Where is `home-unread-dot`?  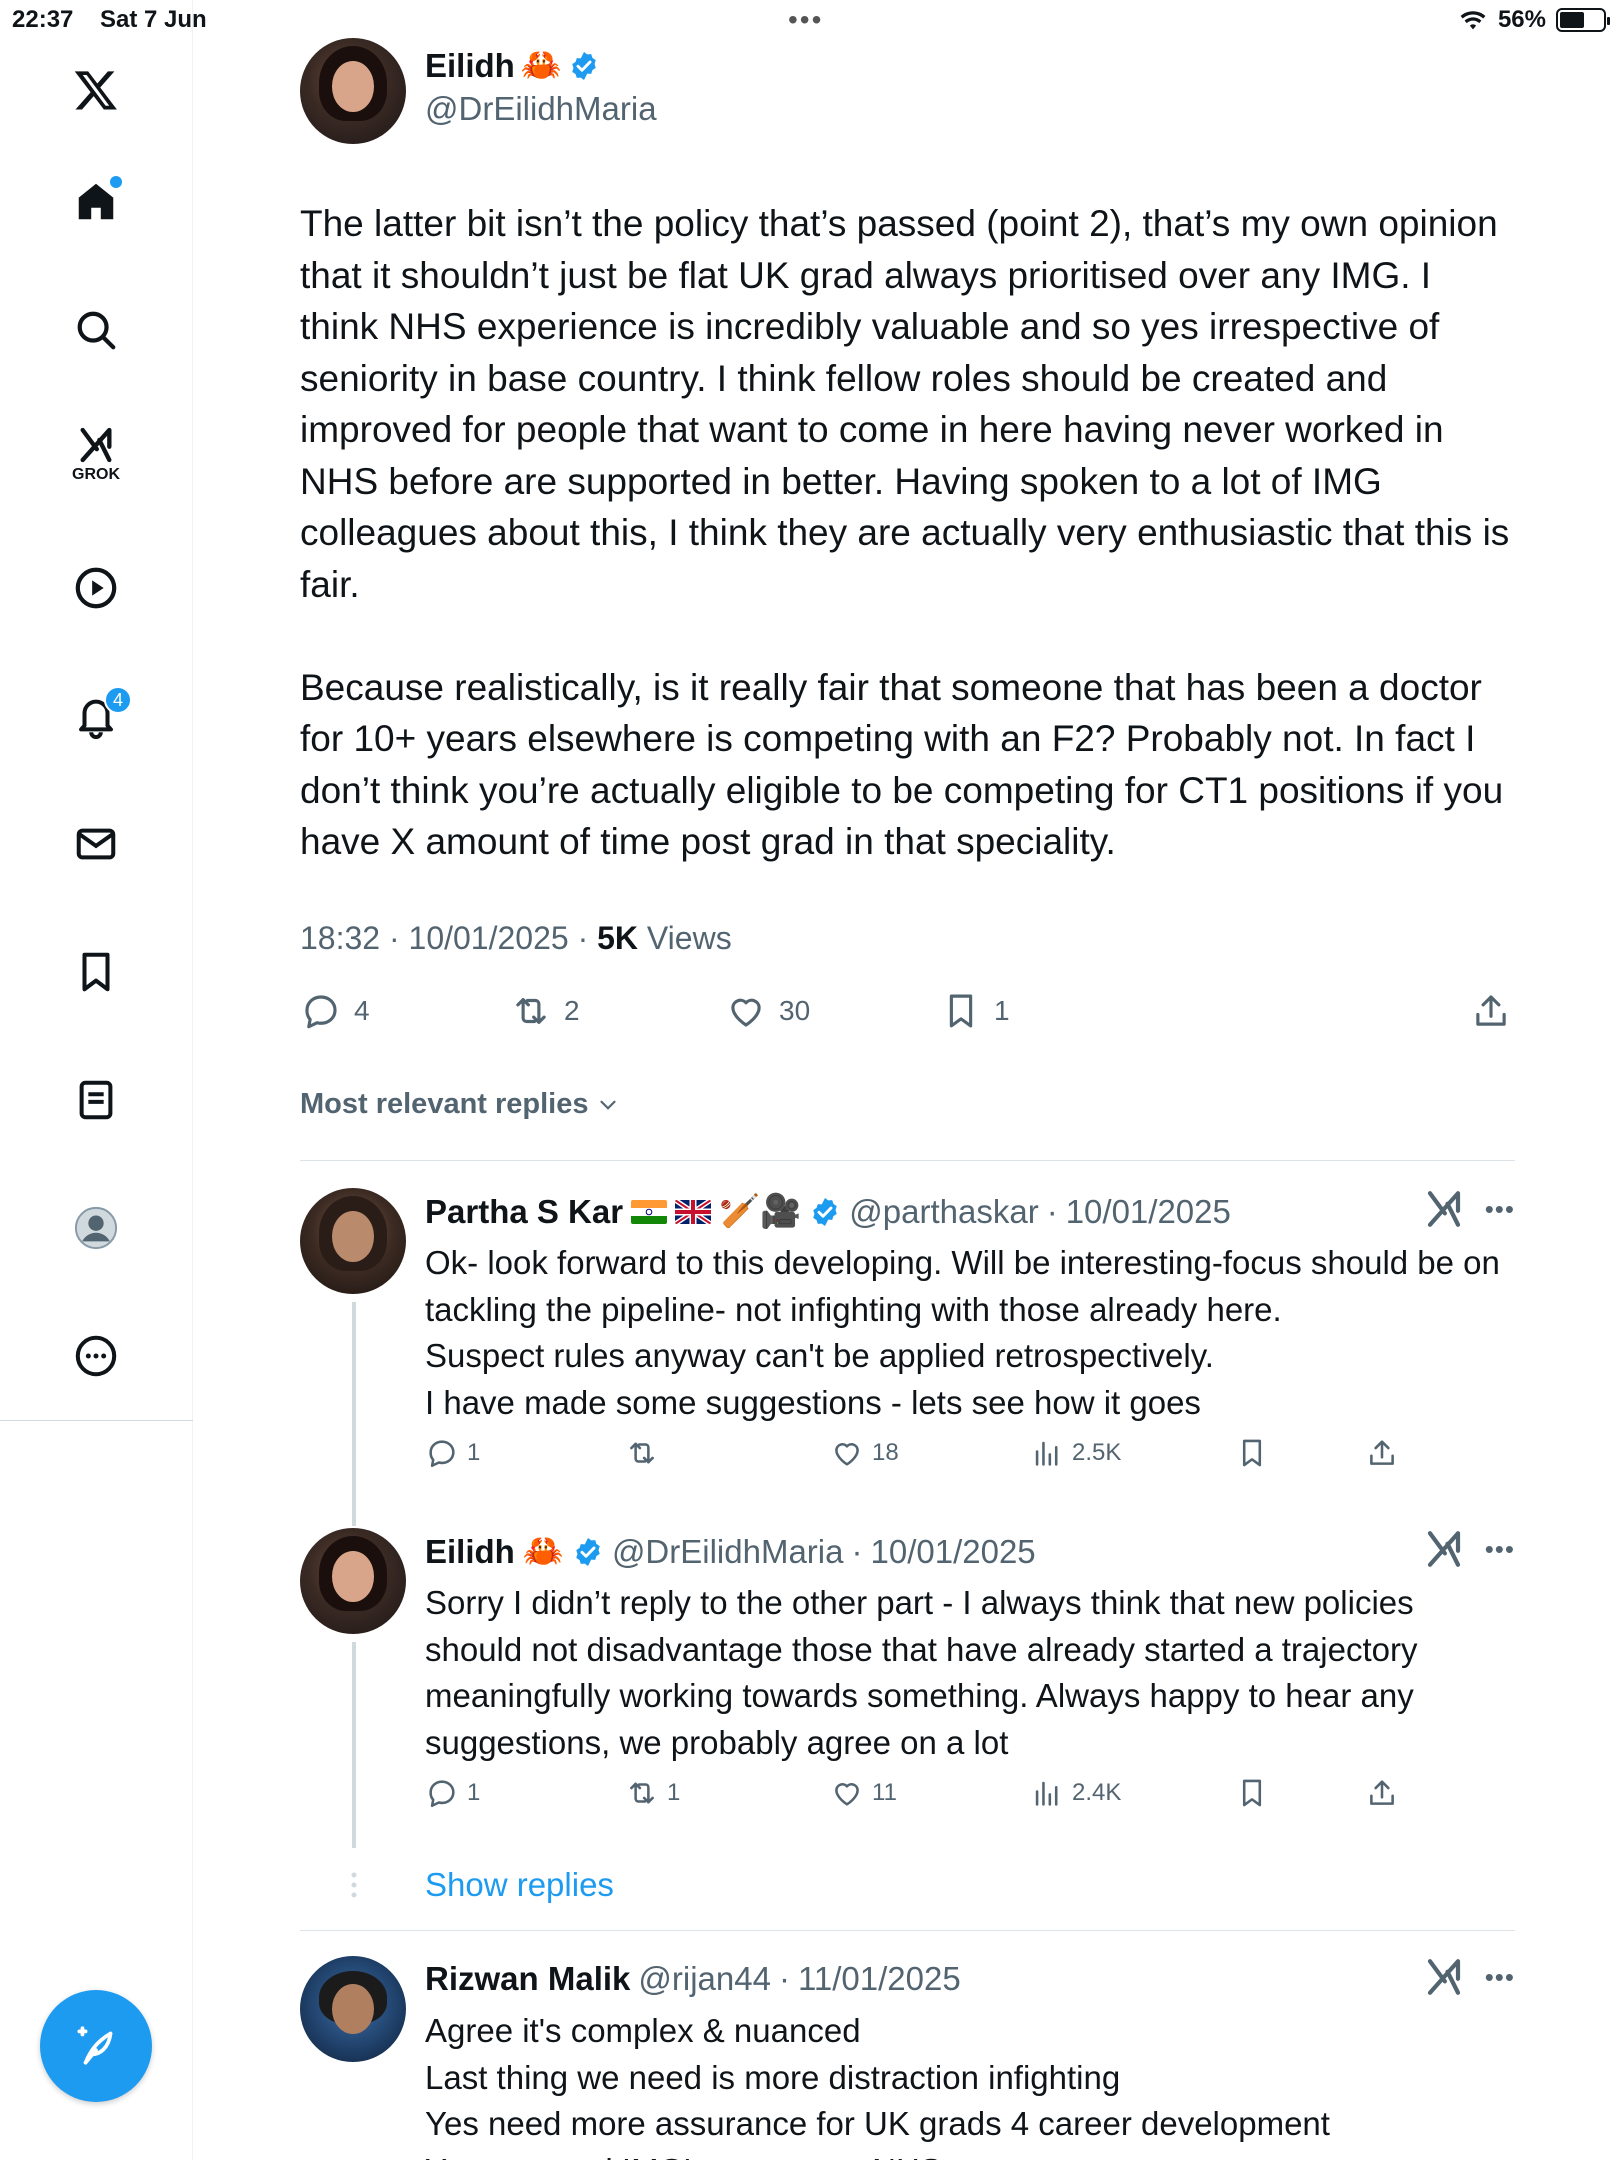 home-unread-dot is located at coordinates (116, 182).